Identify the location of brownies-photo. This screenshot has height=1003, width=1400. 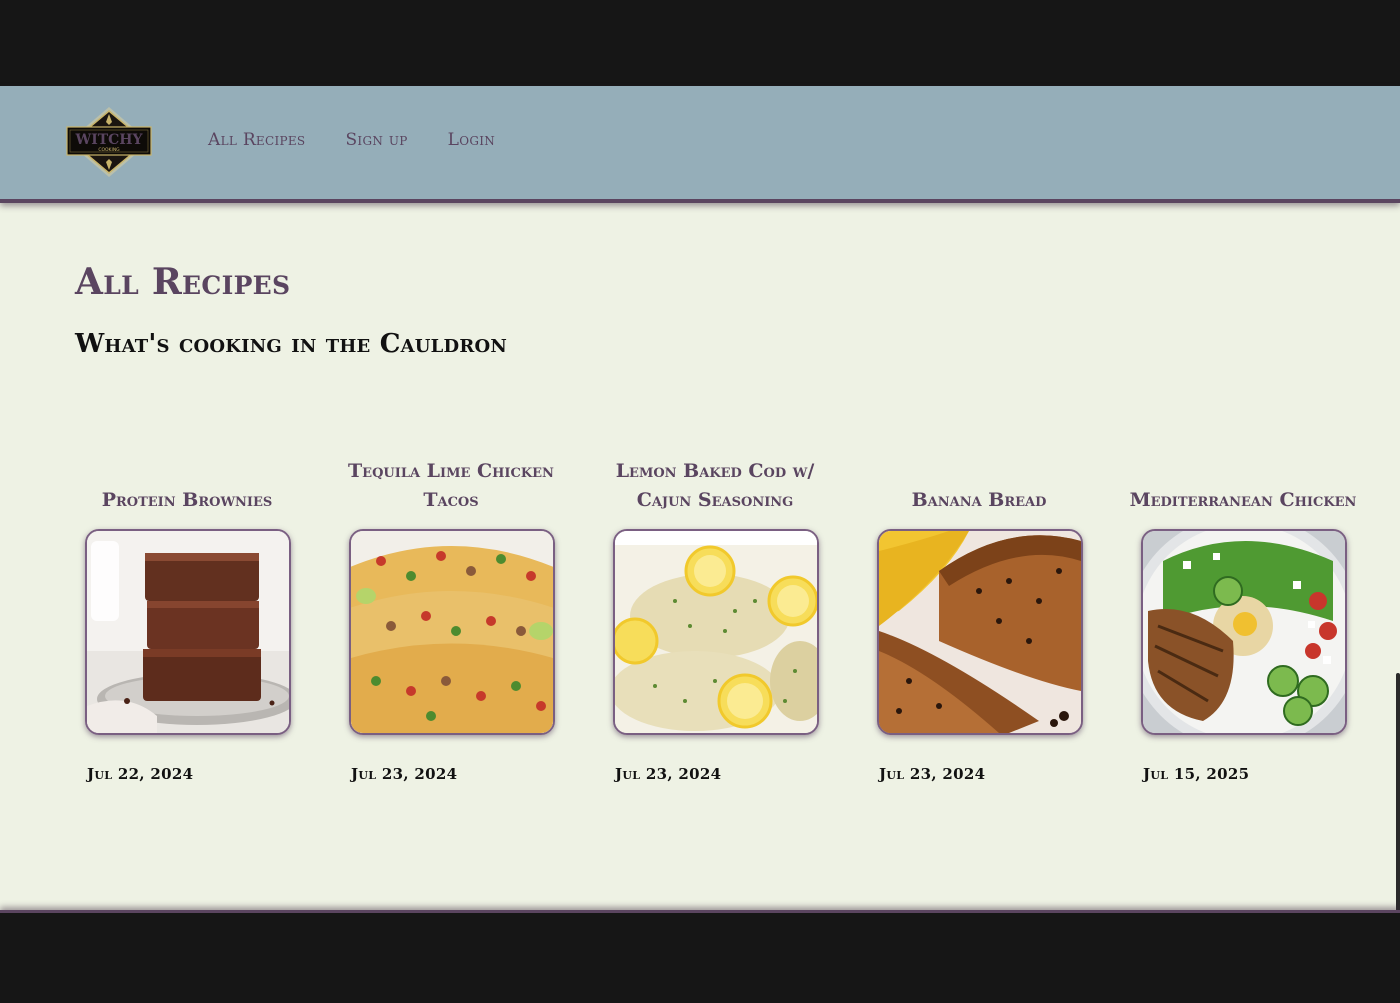
(188, 632).